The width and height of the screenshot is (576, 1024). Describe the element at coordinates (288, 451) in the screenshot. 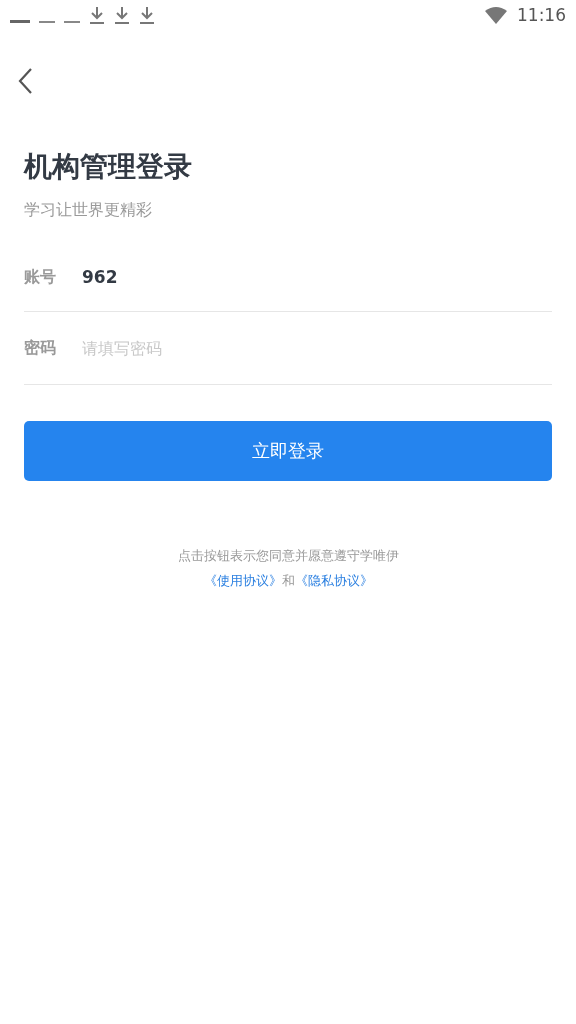

I see `login-button: 立即登录` at that location.